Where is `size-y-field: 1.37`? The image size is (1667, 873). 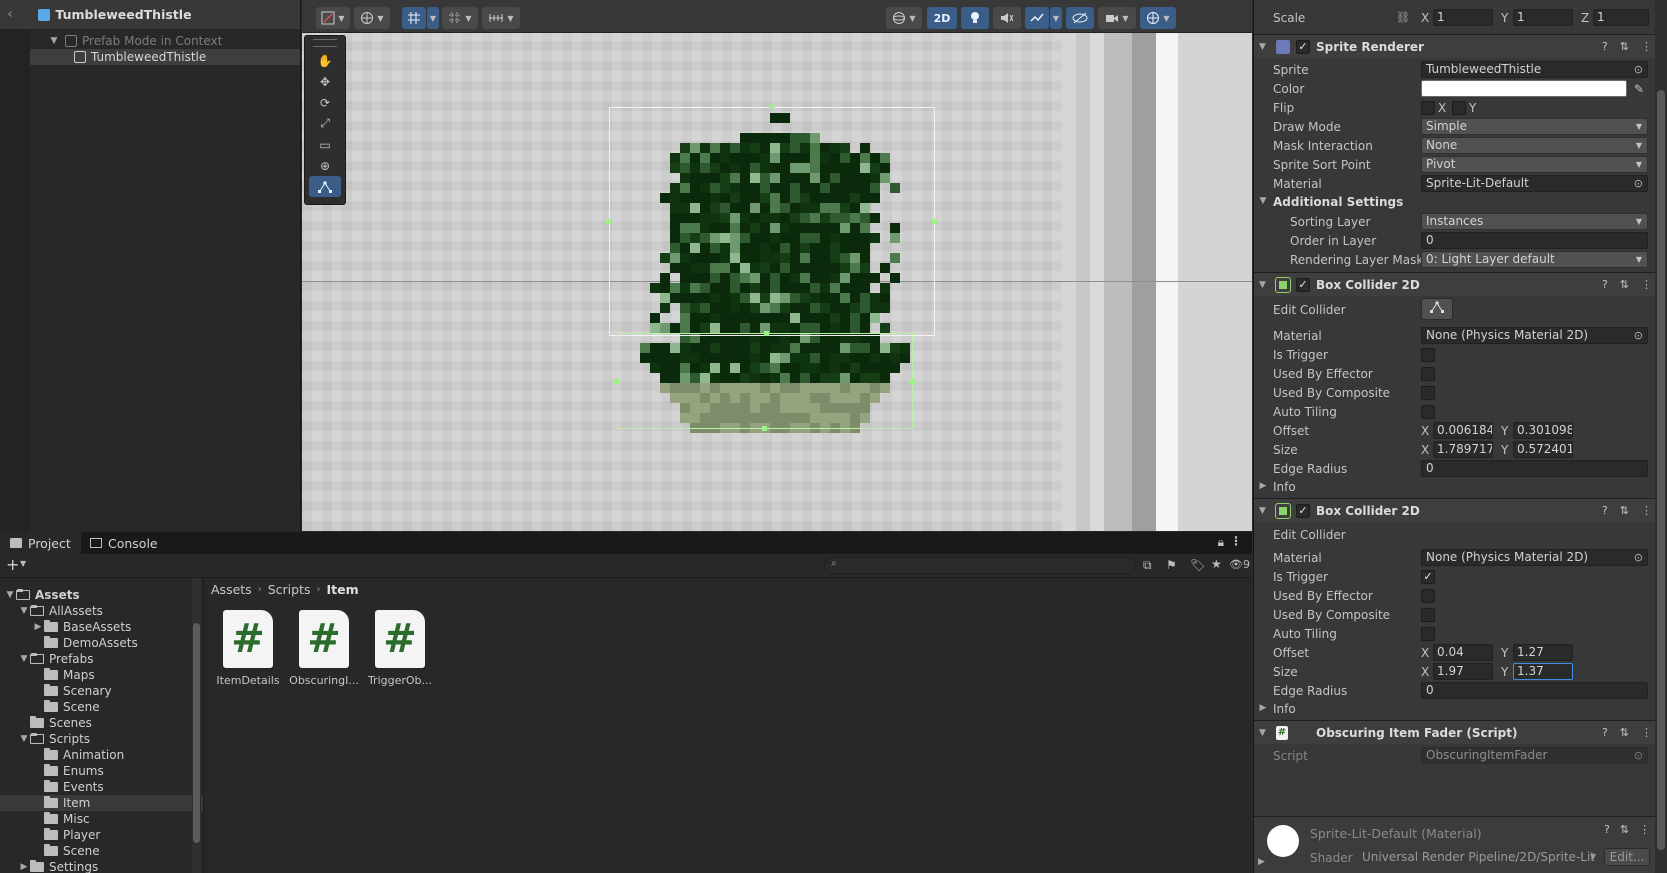 size-y-field: 1.37 is located at coordinates (1543, 671).